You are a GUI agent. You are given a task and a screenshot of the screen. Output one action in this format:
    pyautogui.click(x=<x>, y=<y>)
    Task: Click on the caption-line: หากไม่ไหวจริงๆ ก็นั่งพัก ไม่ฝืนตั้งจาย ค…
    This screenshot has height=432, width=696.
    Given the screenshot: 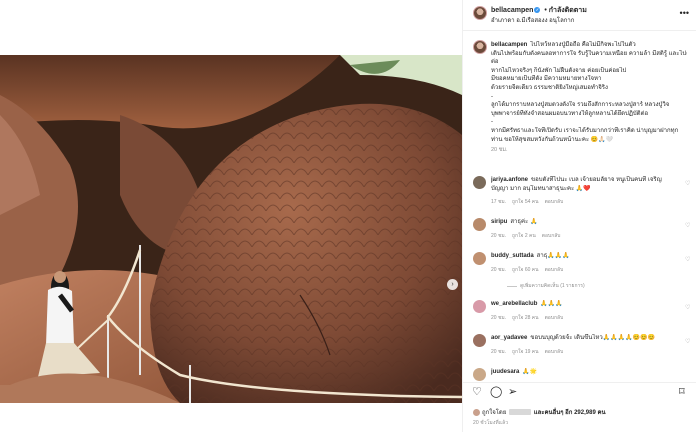 What is the action you would take?
    pyautogui.click(x=559, y=70)
    